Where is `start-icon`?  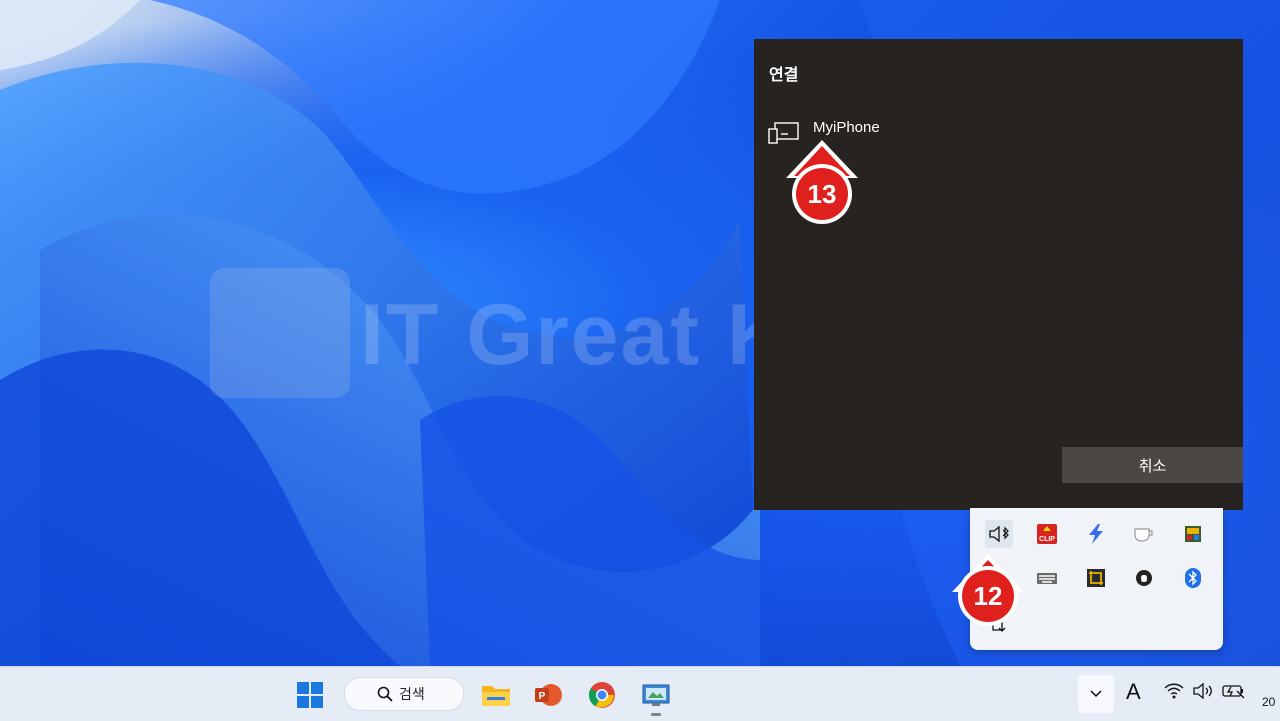 start-icon is located at coordinates (310, 695).